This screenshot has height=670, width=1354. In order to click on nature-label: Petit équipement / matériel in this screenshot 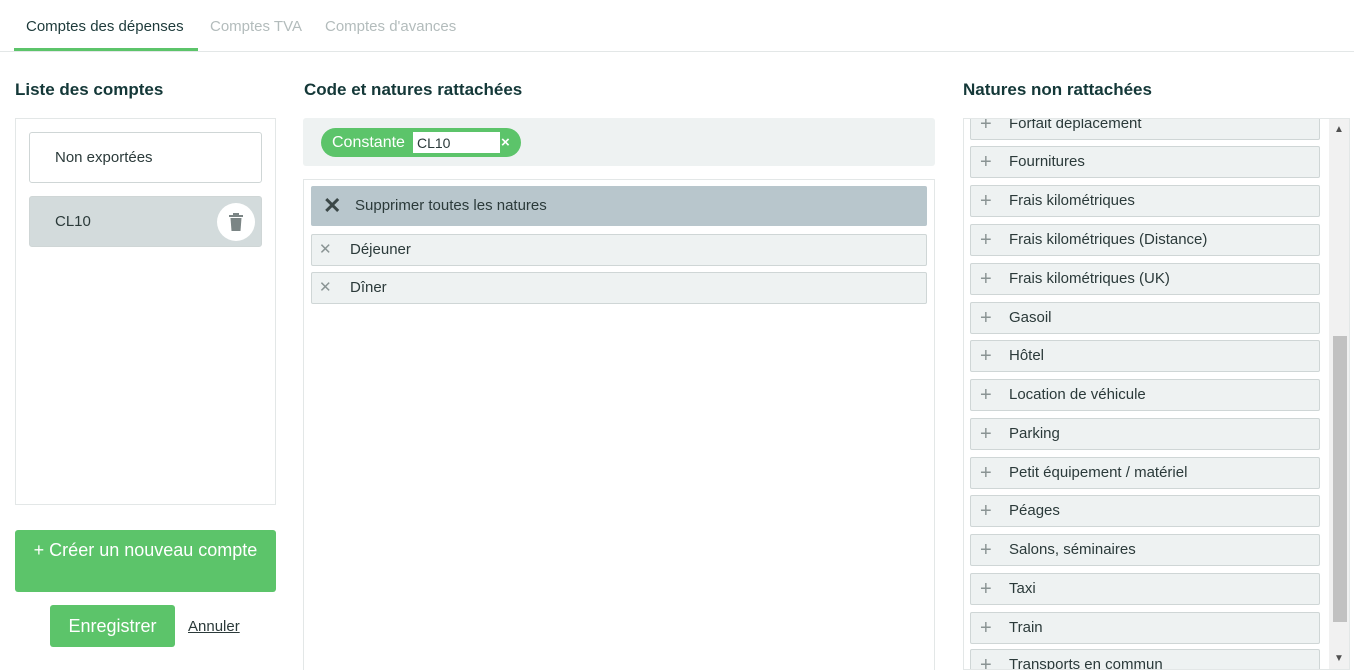, I will do `click(1098, 472)`.